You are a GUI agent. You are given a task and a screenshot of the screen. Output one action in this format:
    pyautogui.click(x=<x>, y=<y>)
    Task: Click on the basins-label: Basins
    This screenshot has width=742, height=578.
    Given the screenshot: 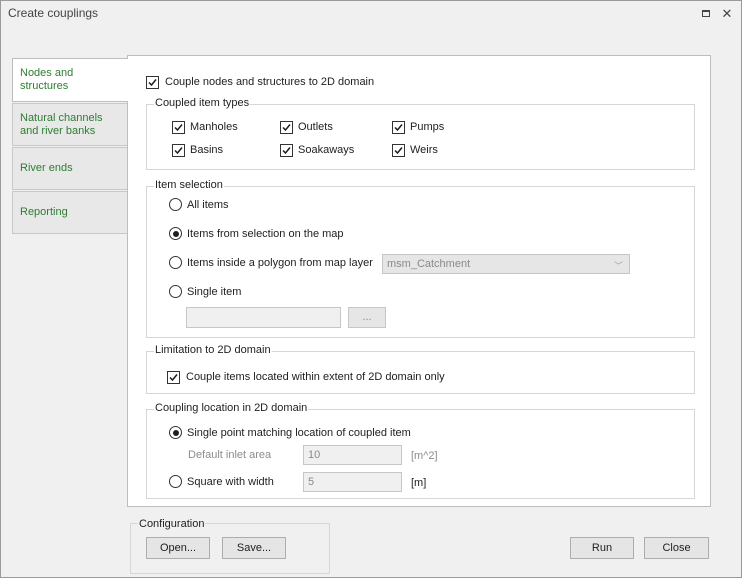 What is the action you would take?
    pyautogui.click(x=207, y=150)
    